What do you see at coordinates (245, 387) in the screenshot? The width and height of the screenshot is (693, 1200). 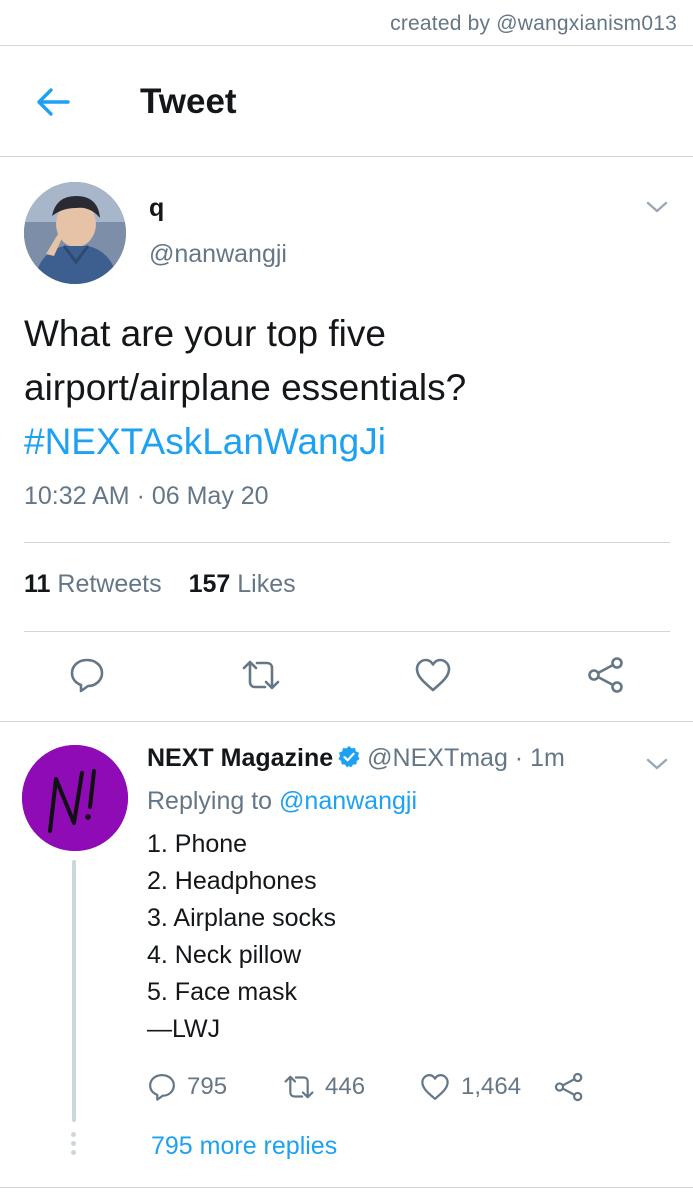 I see `tweet-text-line: airport/airplane essentials?` at bounding box center [245, 387].